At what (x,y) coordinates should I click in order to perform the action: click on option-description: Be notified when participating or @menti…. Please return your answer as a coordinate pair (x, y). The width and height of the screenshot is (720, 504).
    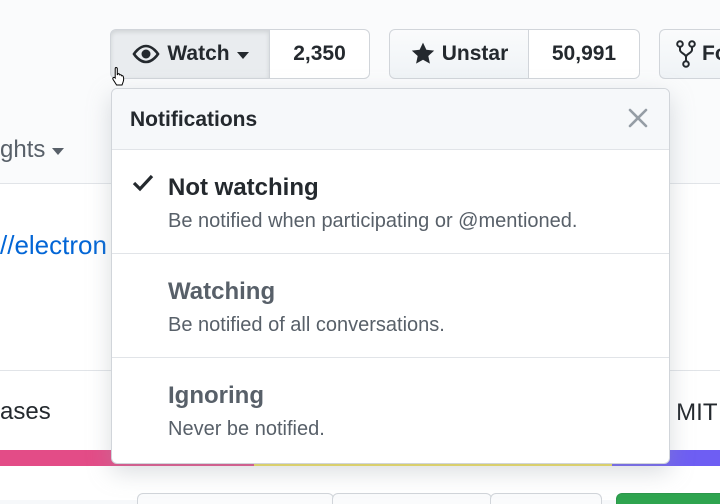
    Looking at the image, I should click on (373, 221).